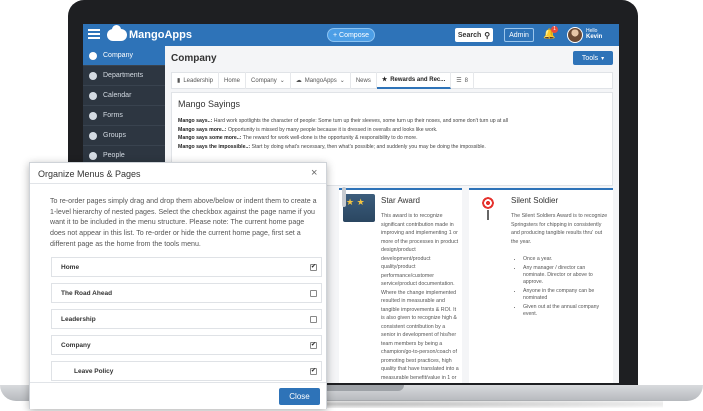 The height and width of the screenshot is (411, 703). I want to click on calendar-icon, so click(93, 95).